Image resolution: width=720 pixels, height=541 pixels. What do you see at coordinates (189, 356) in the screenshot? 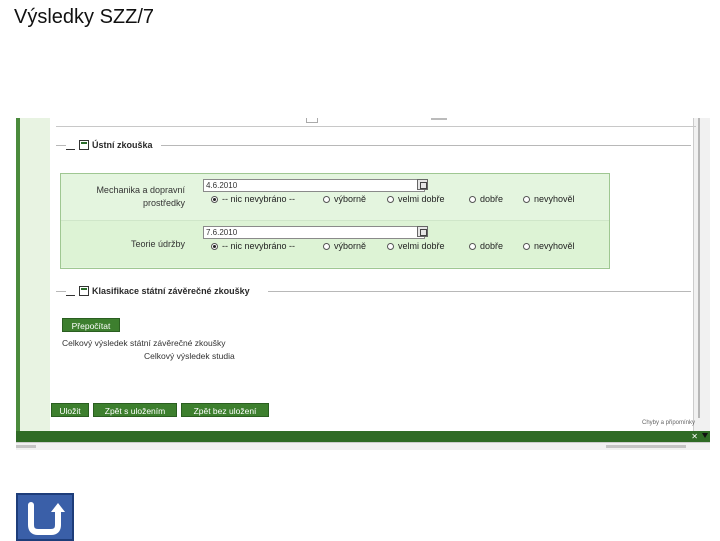
I see `total-study-label: Celkový výsledek studia` at bounding box center [189, 356].